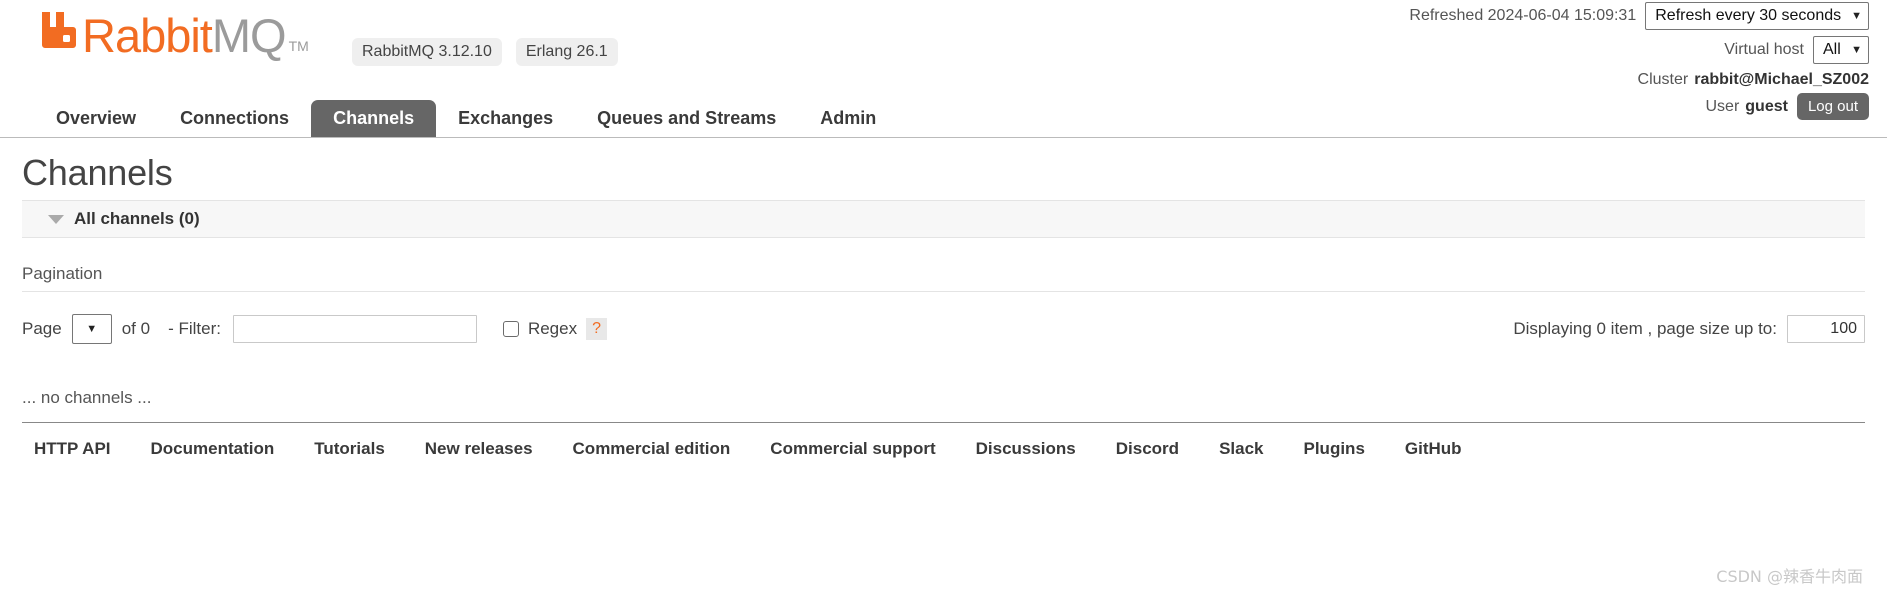  I want to click on vhost-row: Virtual host All ▼, so click(1639, 50).